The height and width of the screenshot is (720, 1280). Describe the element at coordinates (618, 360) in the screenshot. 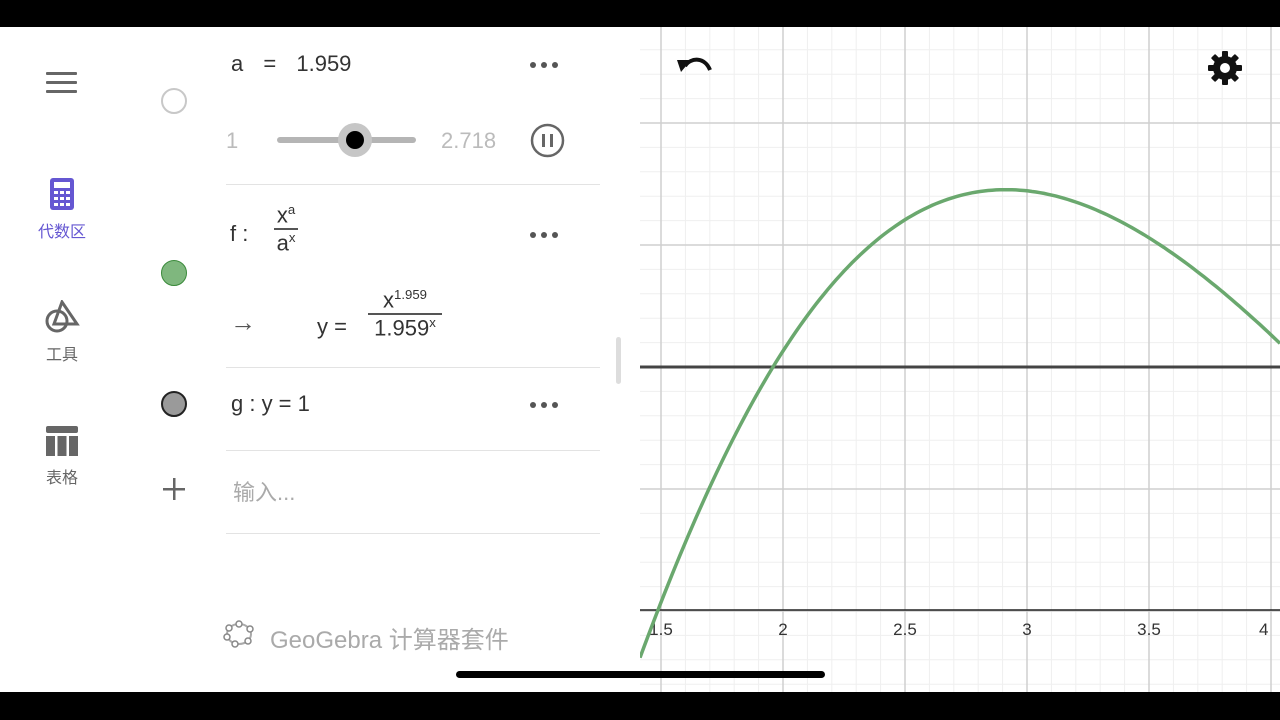

I see `algebra-scrollbar` at that location.